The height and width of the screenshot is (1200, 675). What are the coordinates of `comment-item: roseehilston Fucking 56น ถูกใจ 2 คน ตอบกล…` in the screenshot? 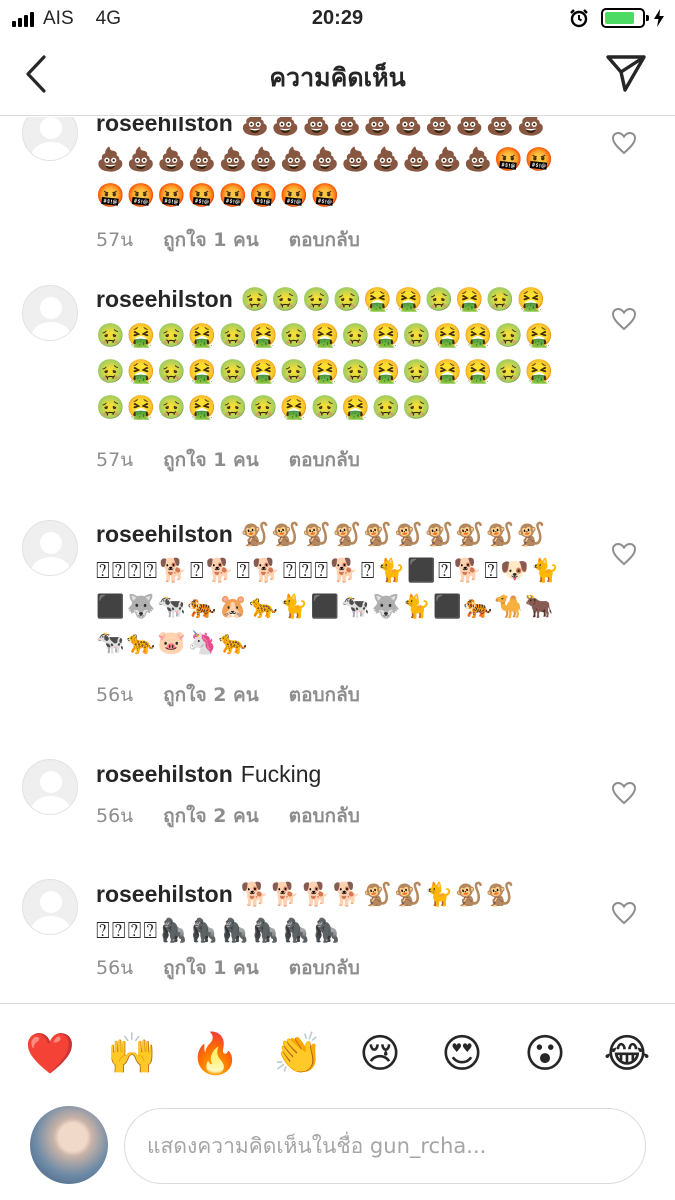 It's located at (337, 799).